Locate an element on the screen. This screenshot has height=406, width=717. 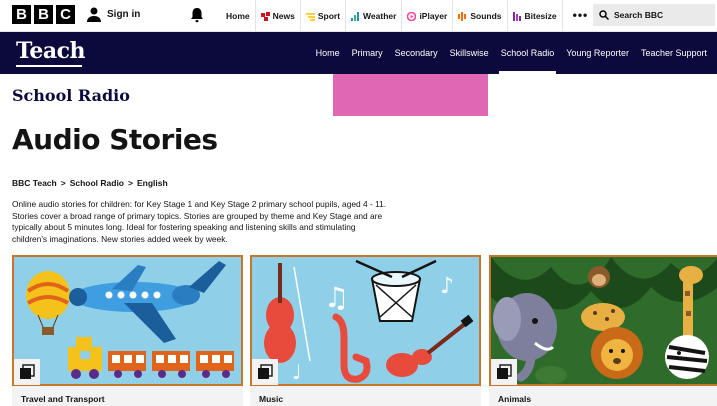
global-nav-iplayer-label: iPlayer is located at coordinates (433, 16).